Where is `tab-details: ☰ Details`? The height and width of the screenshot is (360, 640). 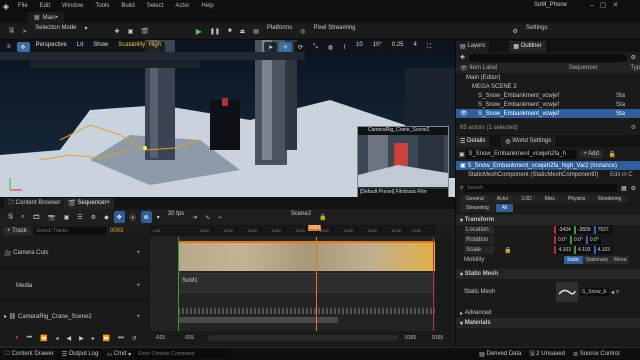 tab-details: ☰ Details is located at coordinates (473, 141).